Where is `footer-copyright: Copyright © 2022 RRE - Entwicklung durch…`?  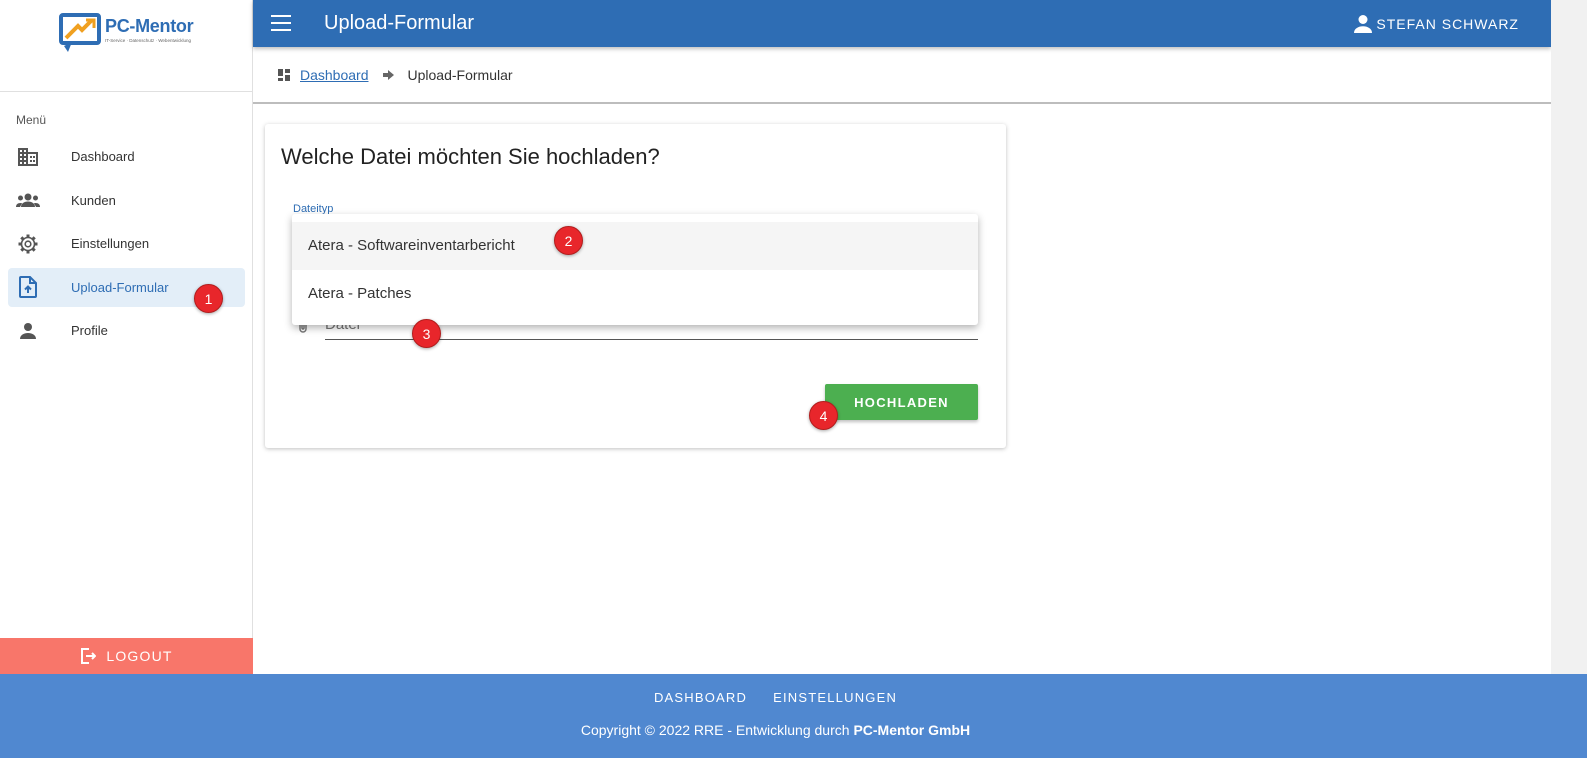 footer-copyright: Copyright © 2022 RRE - Entwicklung durch… is located at coordinates (775, 730).